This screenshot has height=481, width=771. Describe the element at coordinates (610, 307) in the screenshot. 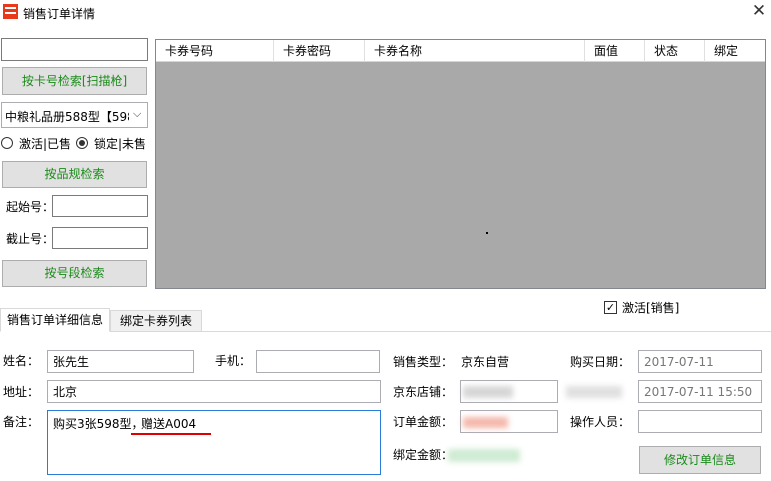

I see `activate-sale-checkbox: ✓` at that location.